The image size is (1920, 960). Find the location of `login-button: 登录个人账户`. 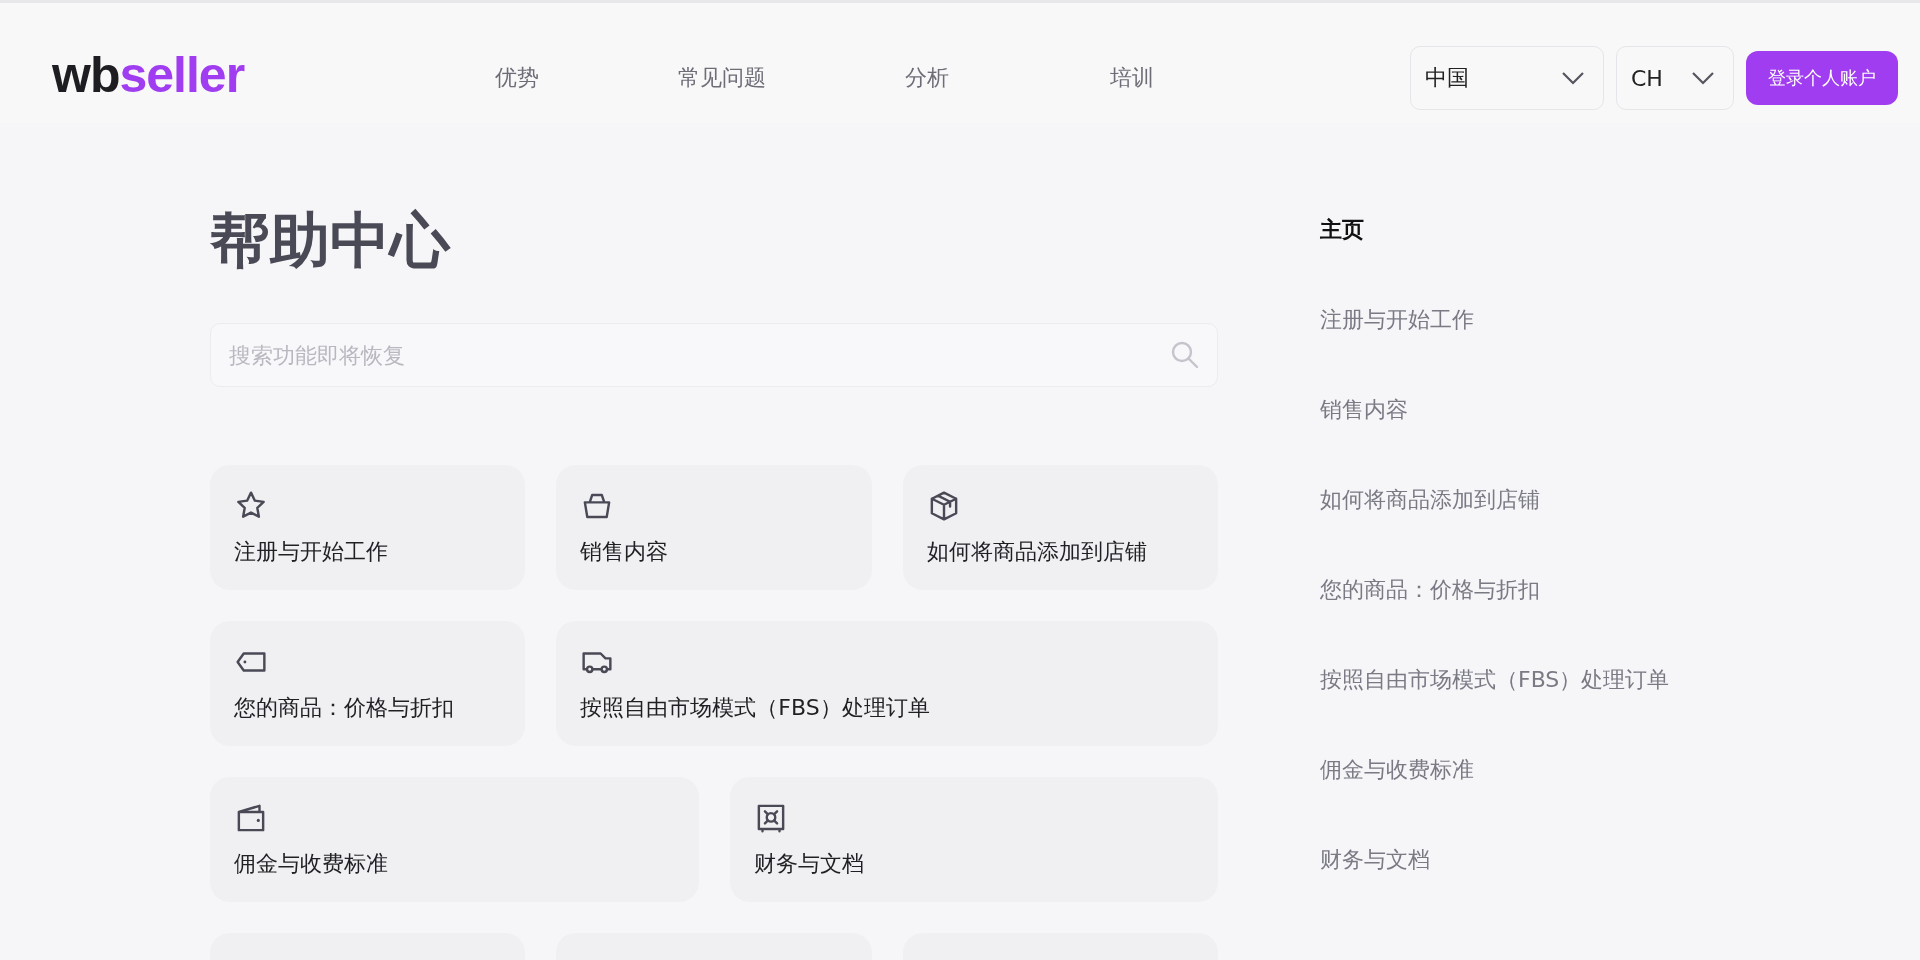

login-button: 登录个人账户 is located at coordinates (1822, 78).